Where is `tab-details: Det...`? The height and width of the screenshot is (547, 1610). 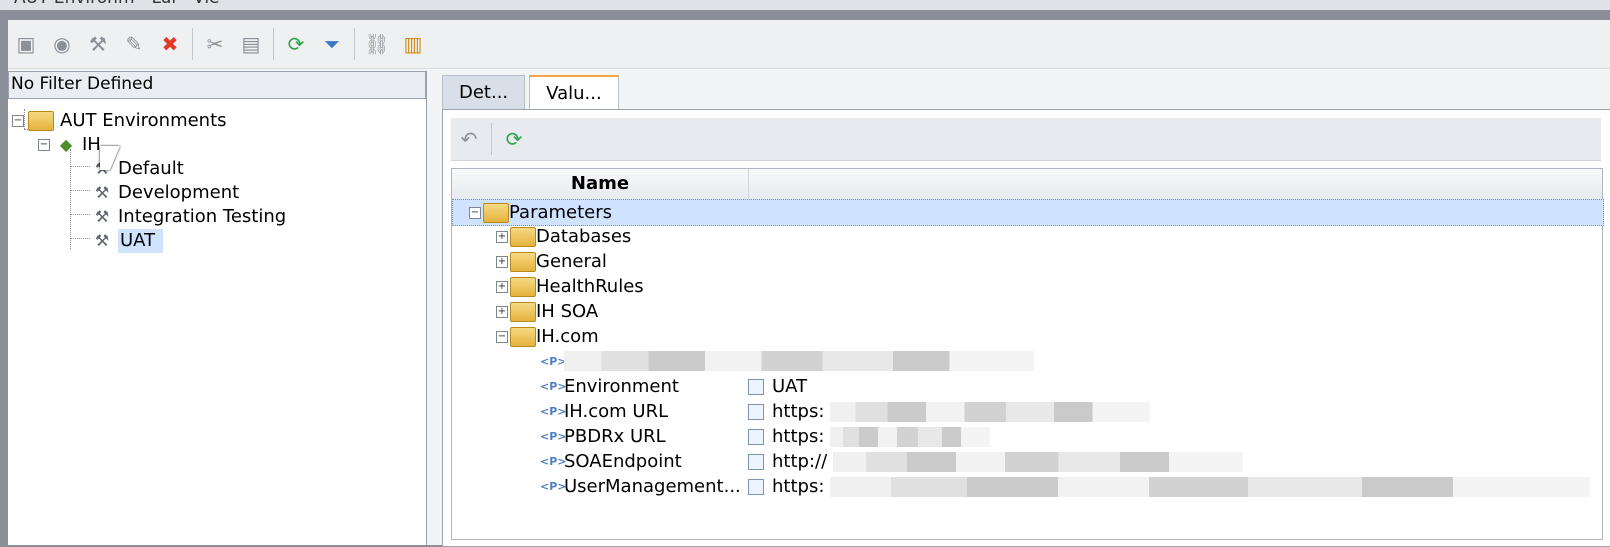 tab-details: Det... is located at coordinates (484, 92).